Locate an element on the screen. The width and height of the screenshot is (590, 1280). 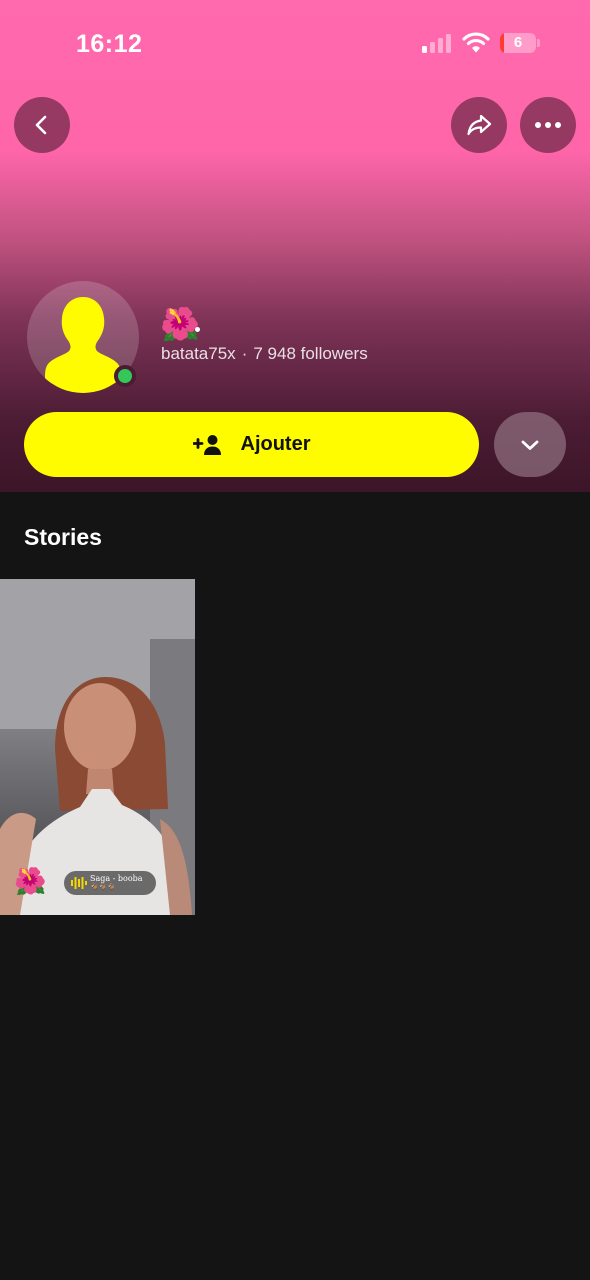
music-title: Saga - booba is located at coordinates (116, 878).